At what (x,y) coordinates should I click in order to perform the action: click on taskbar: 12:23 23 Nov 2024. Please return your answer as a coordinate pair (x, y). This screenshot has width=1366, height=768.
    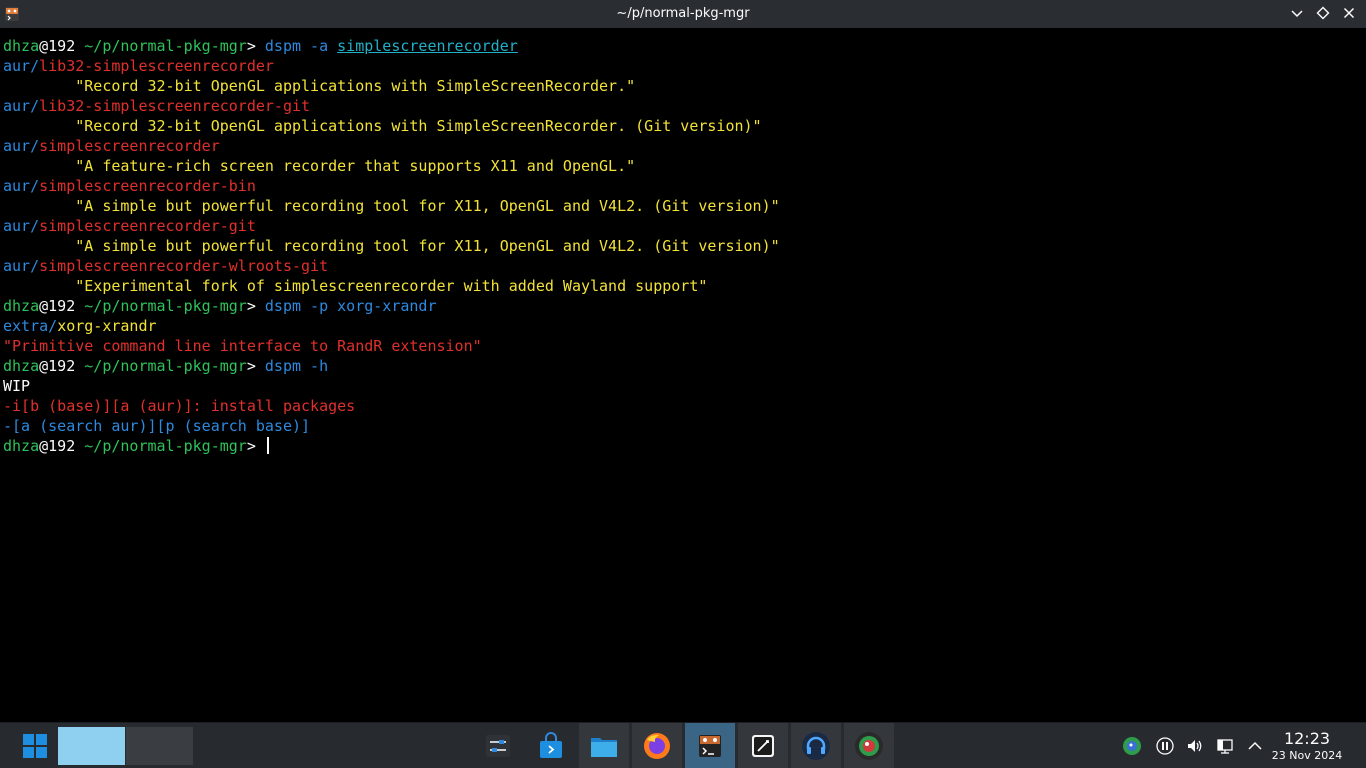
    Looking at the image, I should click on (683, 745).